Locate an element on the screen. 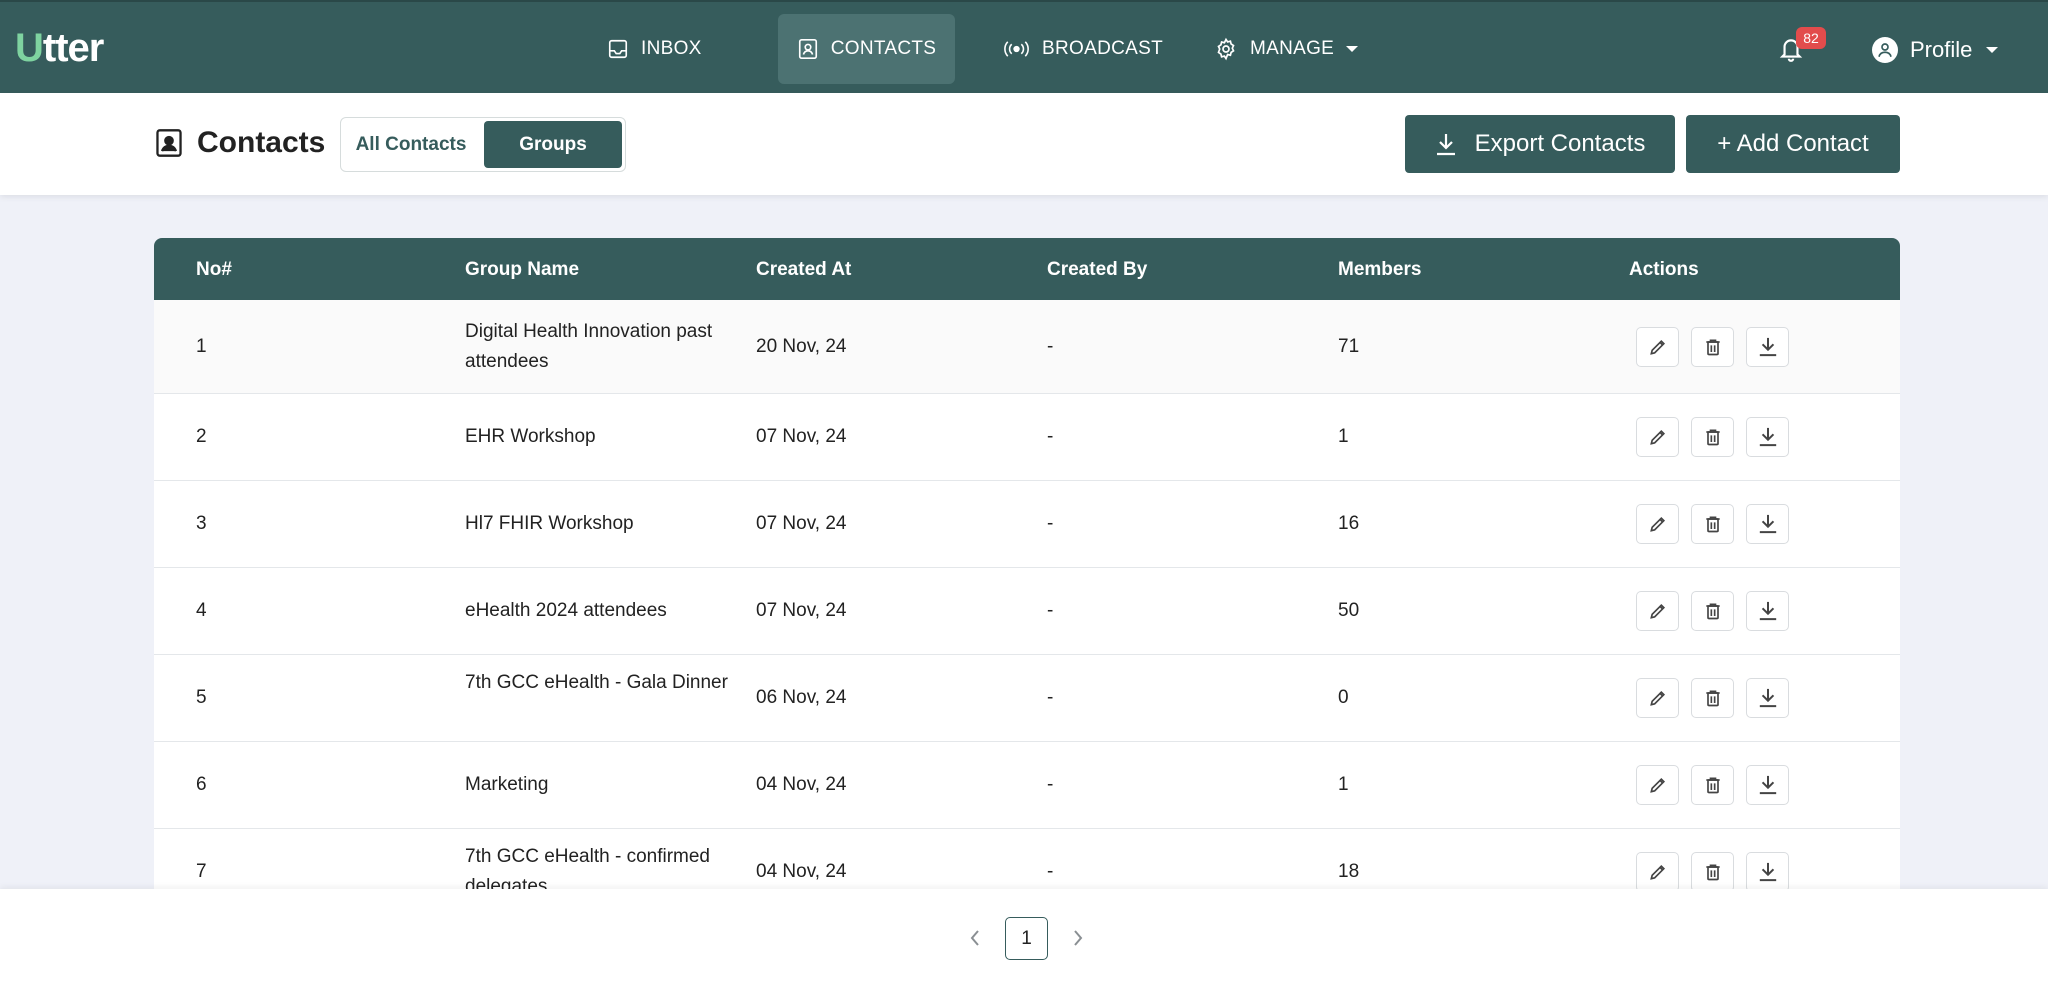 The image size is (2048, 983). nav-manage: MANAGE is located at coordinates (1289, 49).